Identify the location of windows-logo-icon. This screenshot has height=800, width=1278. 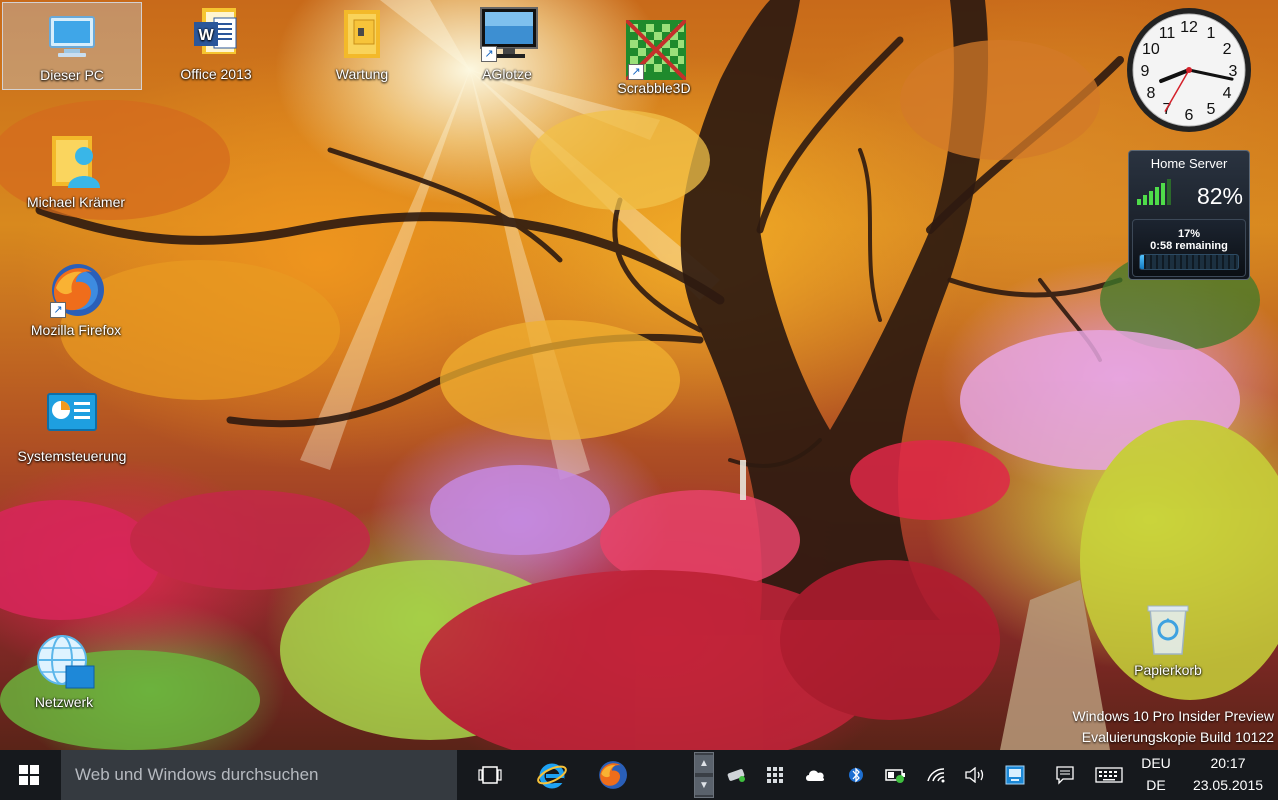
(29, 775).